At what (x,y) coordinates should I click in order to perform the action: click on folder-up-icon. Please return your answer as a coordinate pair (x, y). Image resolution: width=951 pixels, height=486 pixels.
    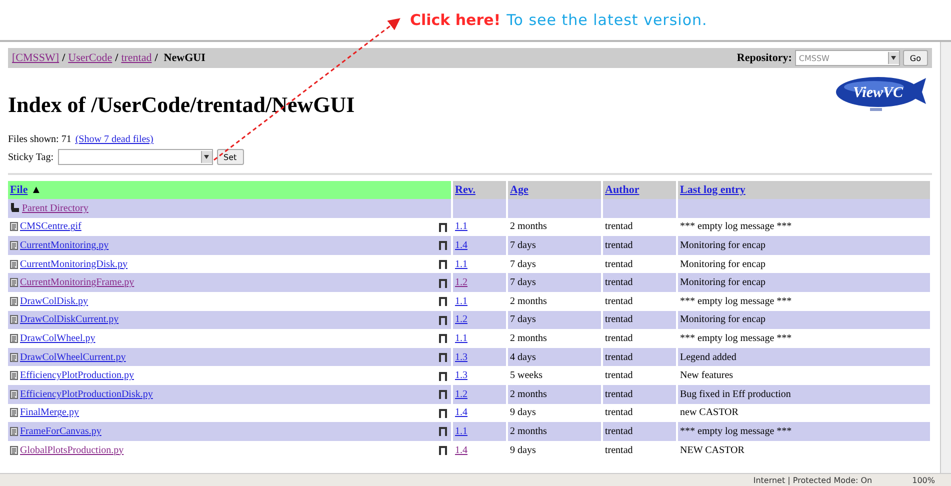
    Looking at the image, I should click on (15, 208).